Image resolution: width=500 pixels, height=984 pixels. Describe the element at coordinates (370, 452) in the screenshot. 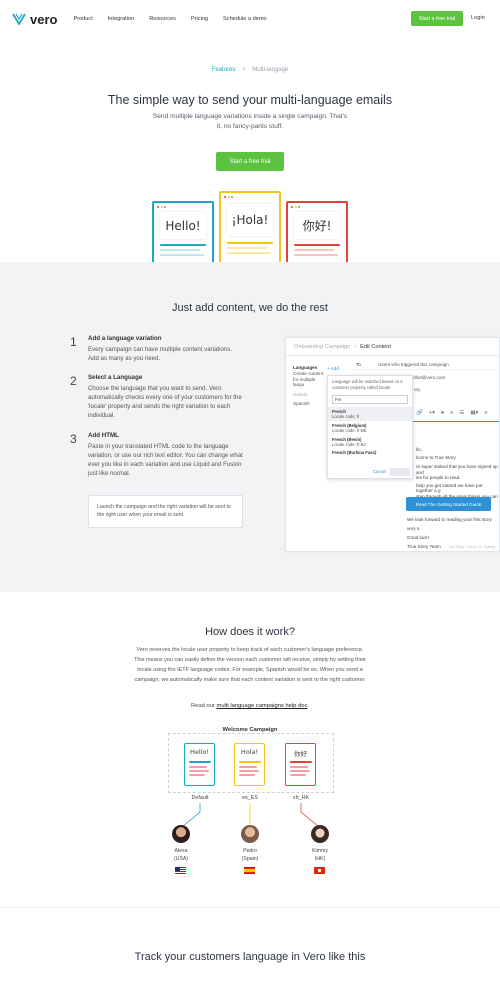

I see `language-option: French (Burkina Faso)` at that location.